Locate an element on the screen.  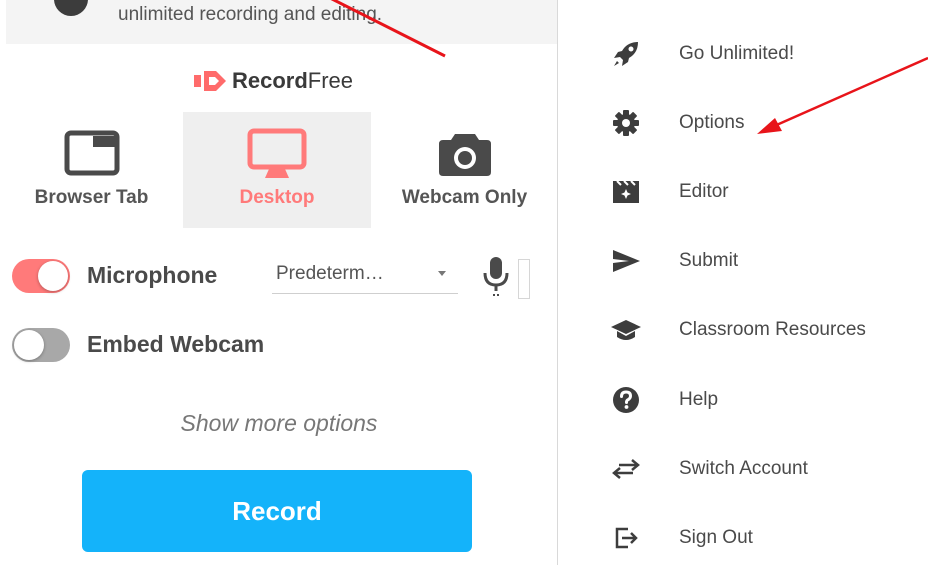
record-logo-icon is located at coordinates (210, 81).